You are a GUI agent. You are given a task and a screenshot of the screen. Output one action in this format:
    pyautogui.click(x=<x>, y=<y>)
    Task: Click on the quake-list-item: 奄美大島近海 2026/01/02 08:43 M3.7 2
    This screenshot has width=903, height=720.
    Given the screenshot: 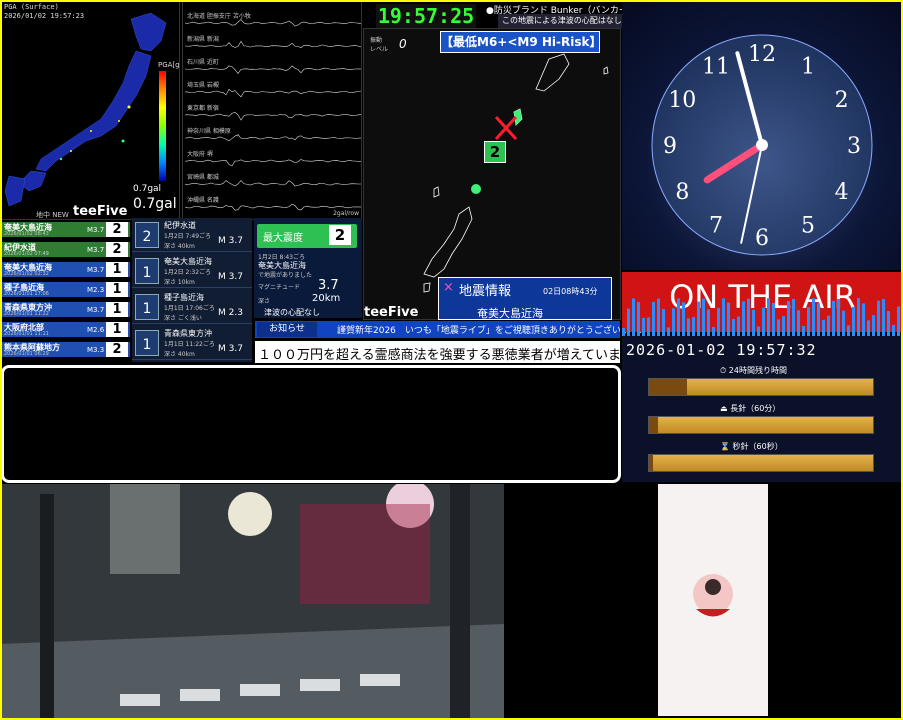 What is the action you would take?
    pyautogui.click(x=66, y=229)
    